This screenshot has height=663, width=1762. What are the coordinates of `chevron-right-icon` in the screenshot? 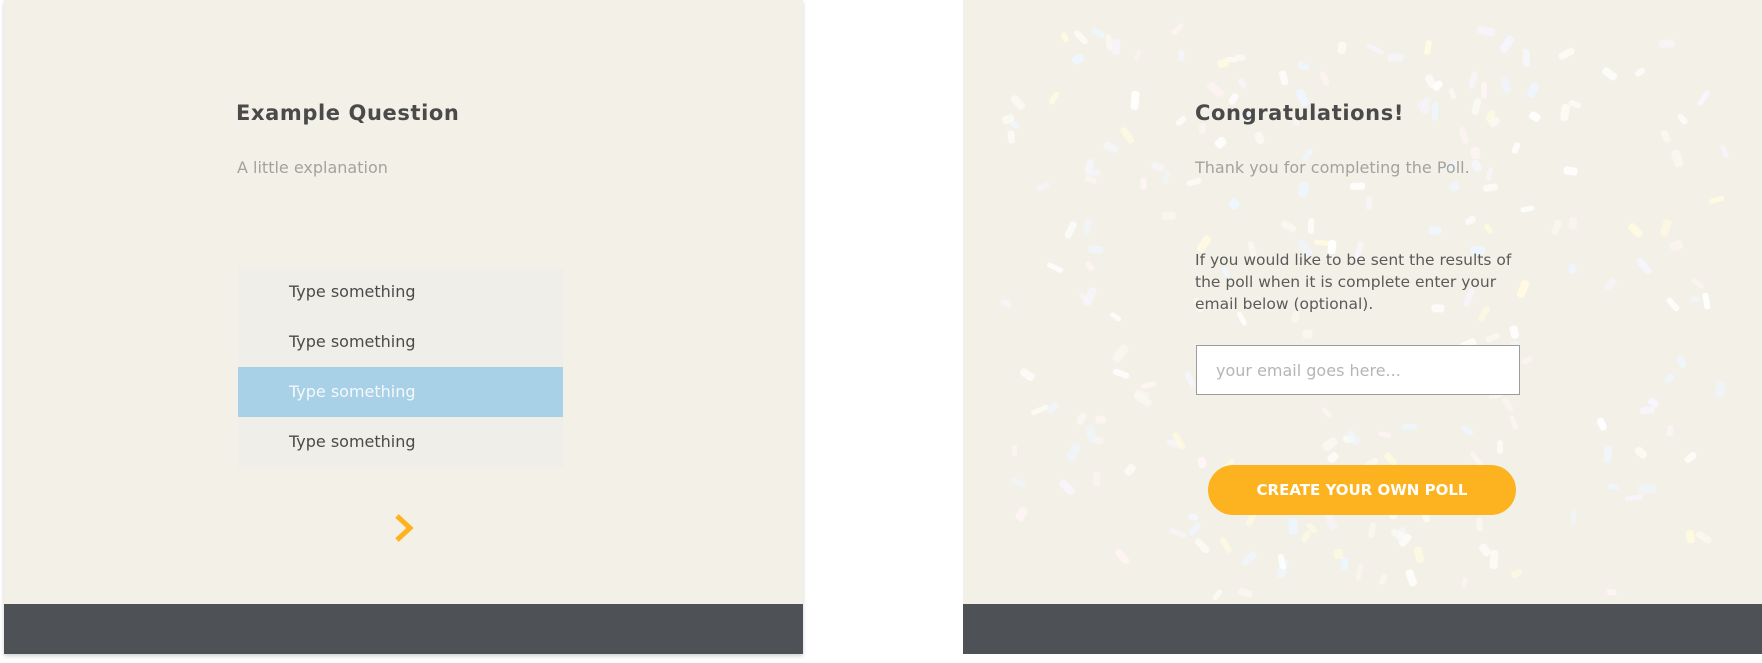 It's located at (404, 528).